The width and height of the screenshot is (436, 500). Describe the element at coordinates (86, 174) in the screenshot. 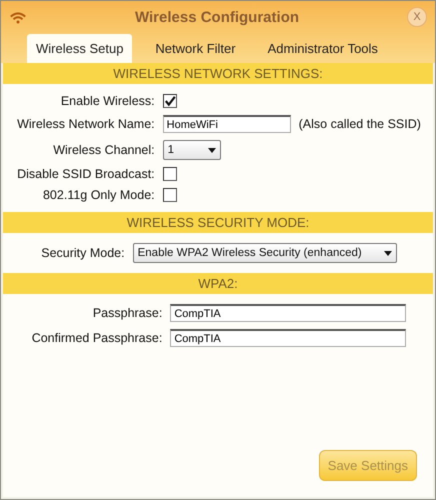

I see `field-label: Disable SSID Broadcast:` at that location.